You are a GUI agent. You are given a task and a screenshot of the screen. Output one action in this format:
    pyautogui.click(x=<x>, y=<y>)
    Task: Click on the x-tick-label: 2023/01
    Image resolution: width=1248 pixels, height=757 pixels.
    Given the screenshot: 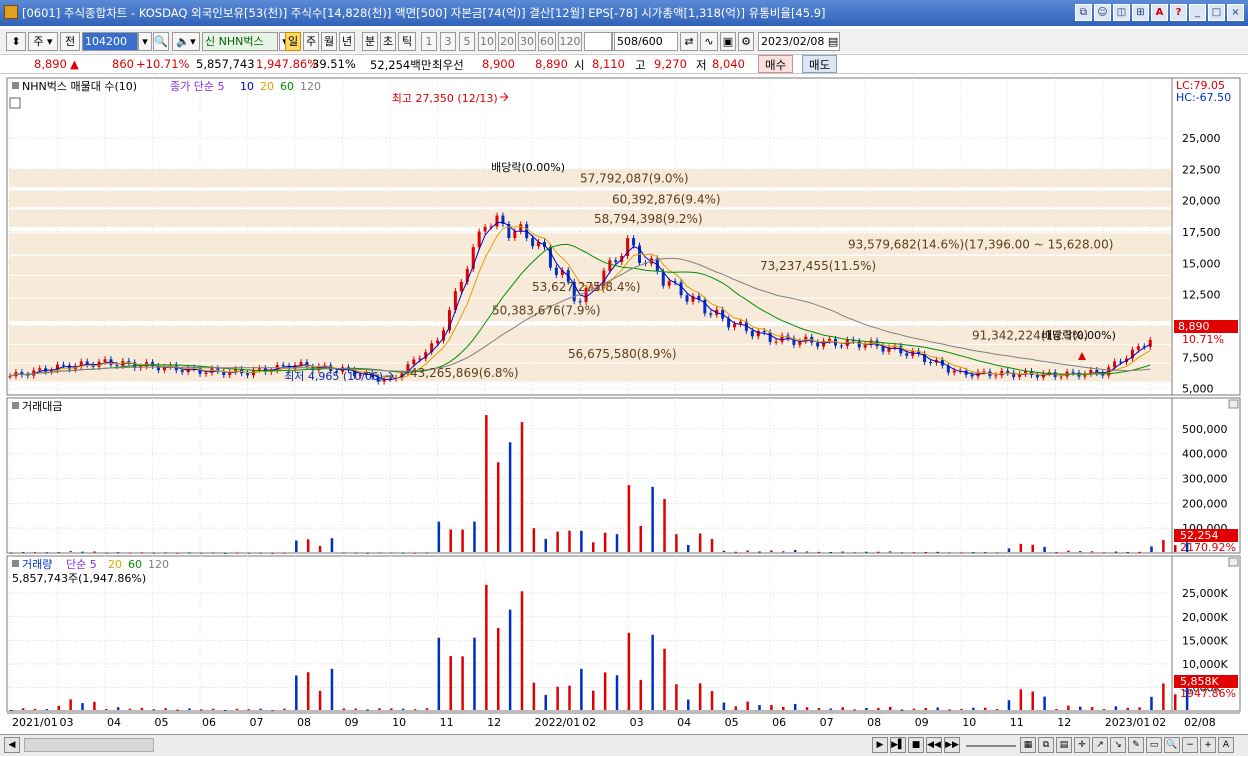 What is the action you would take?
    pyautogui.click(x=1128, y=722)
    